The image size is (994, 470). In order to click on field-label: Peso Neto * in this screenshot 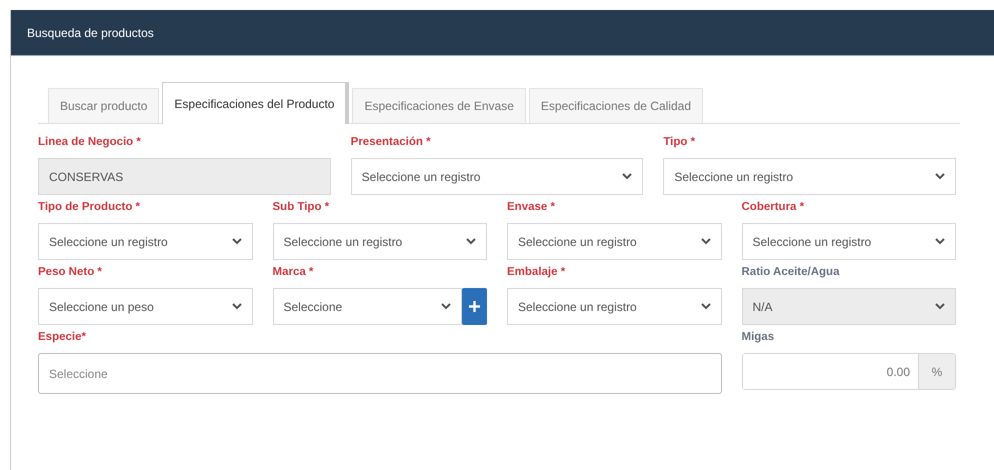, I will do `click(70, 273)`.